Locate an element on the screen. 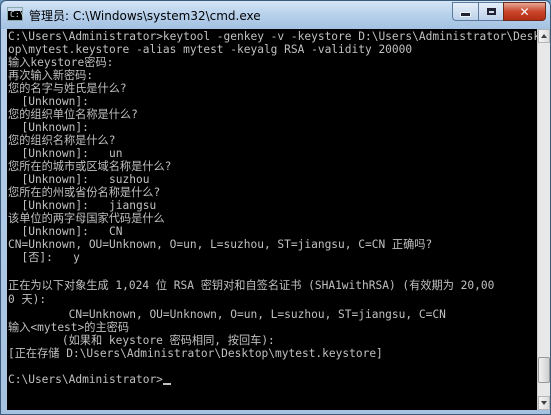 The height and width of the screenshot is (415, 551). console-line: 0 天): is located at coordinates (27, 299).